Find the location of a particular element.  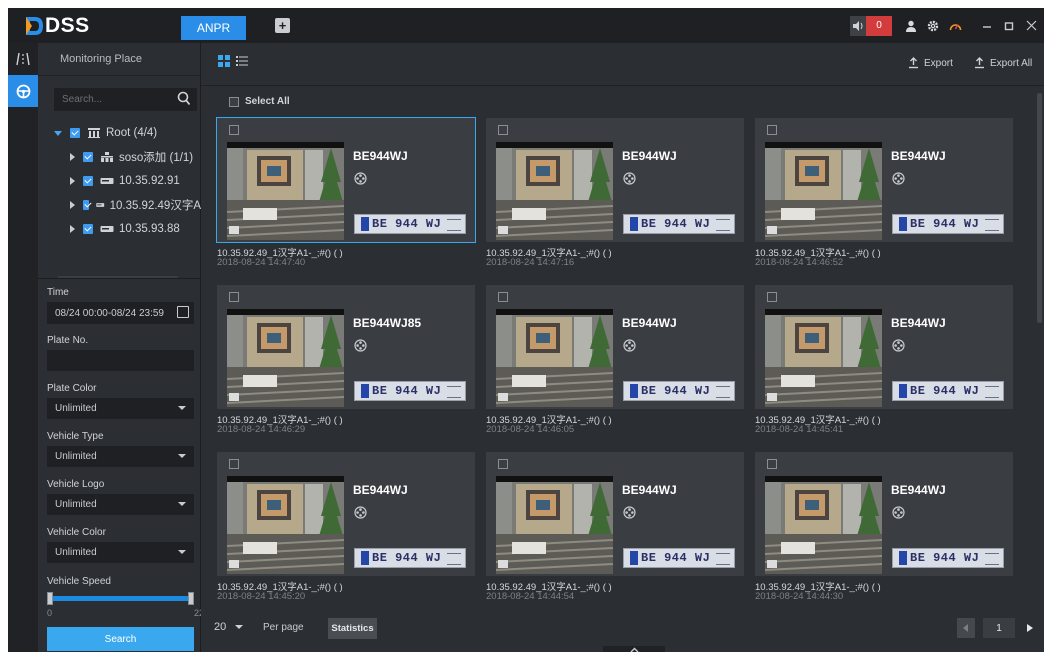

close-icon is located at coordinates (1031, 26).